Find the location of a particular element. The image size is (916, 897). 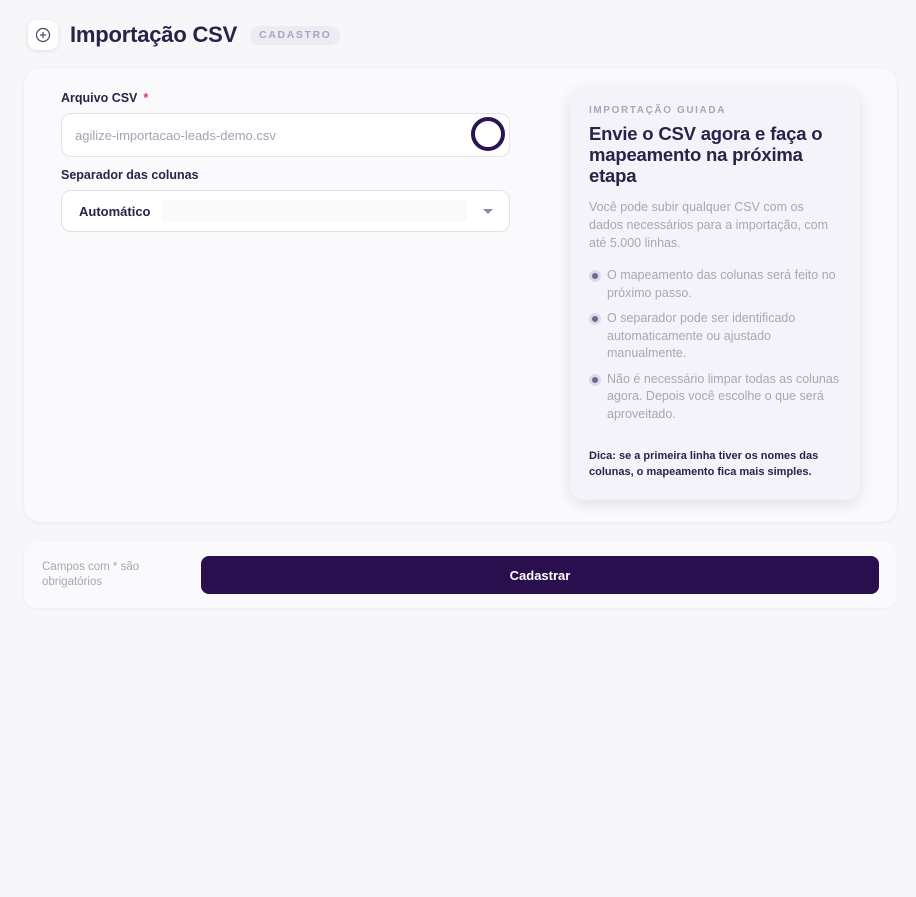

file-name-value: agilize-importacao-leads-demo.csv is located at coordinates (175, 135).